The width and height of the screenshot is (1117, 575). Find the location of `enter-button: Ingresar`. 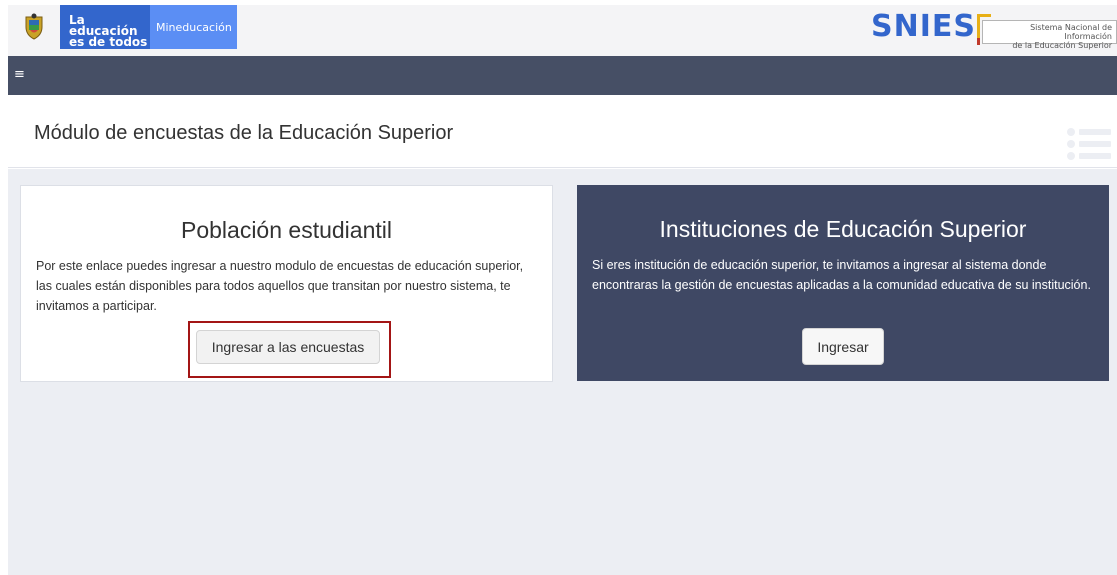

enter-button: Ingresar is located at coordinates (843, 346).